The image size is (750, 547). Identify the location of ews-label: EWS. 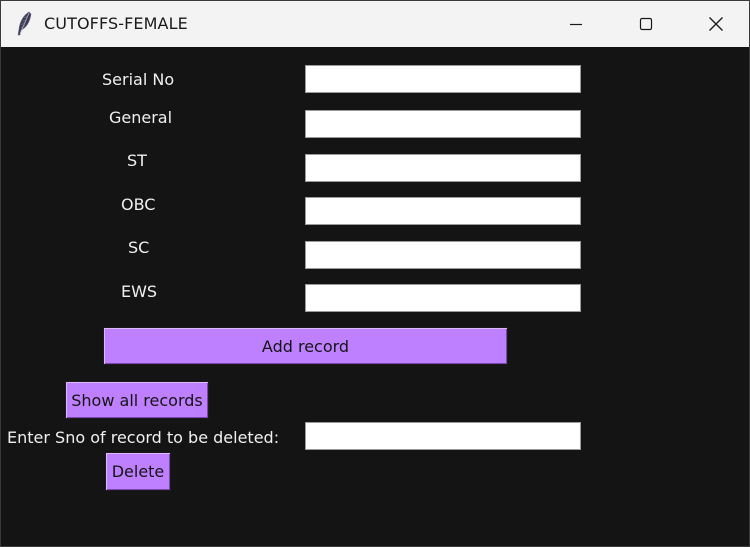
(139, 291).